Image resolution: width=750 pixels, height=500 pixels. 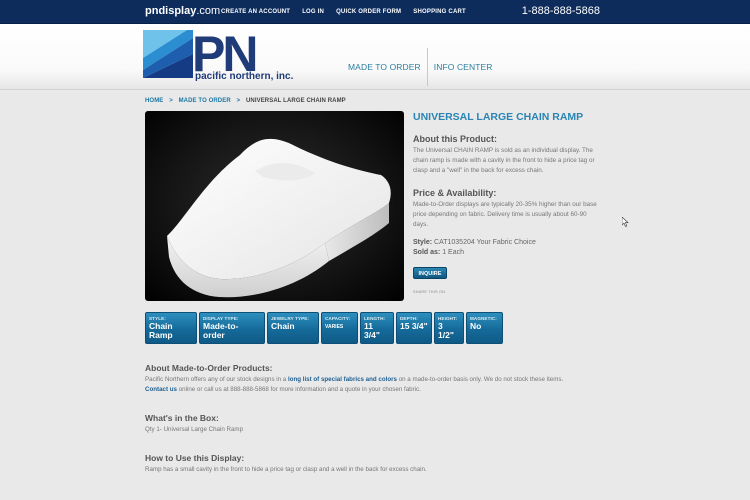 I want to click on special-fabrics-link: long list of special fabrics and colors, so click(x=342, y=379).